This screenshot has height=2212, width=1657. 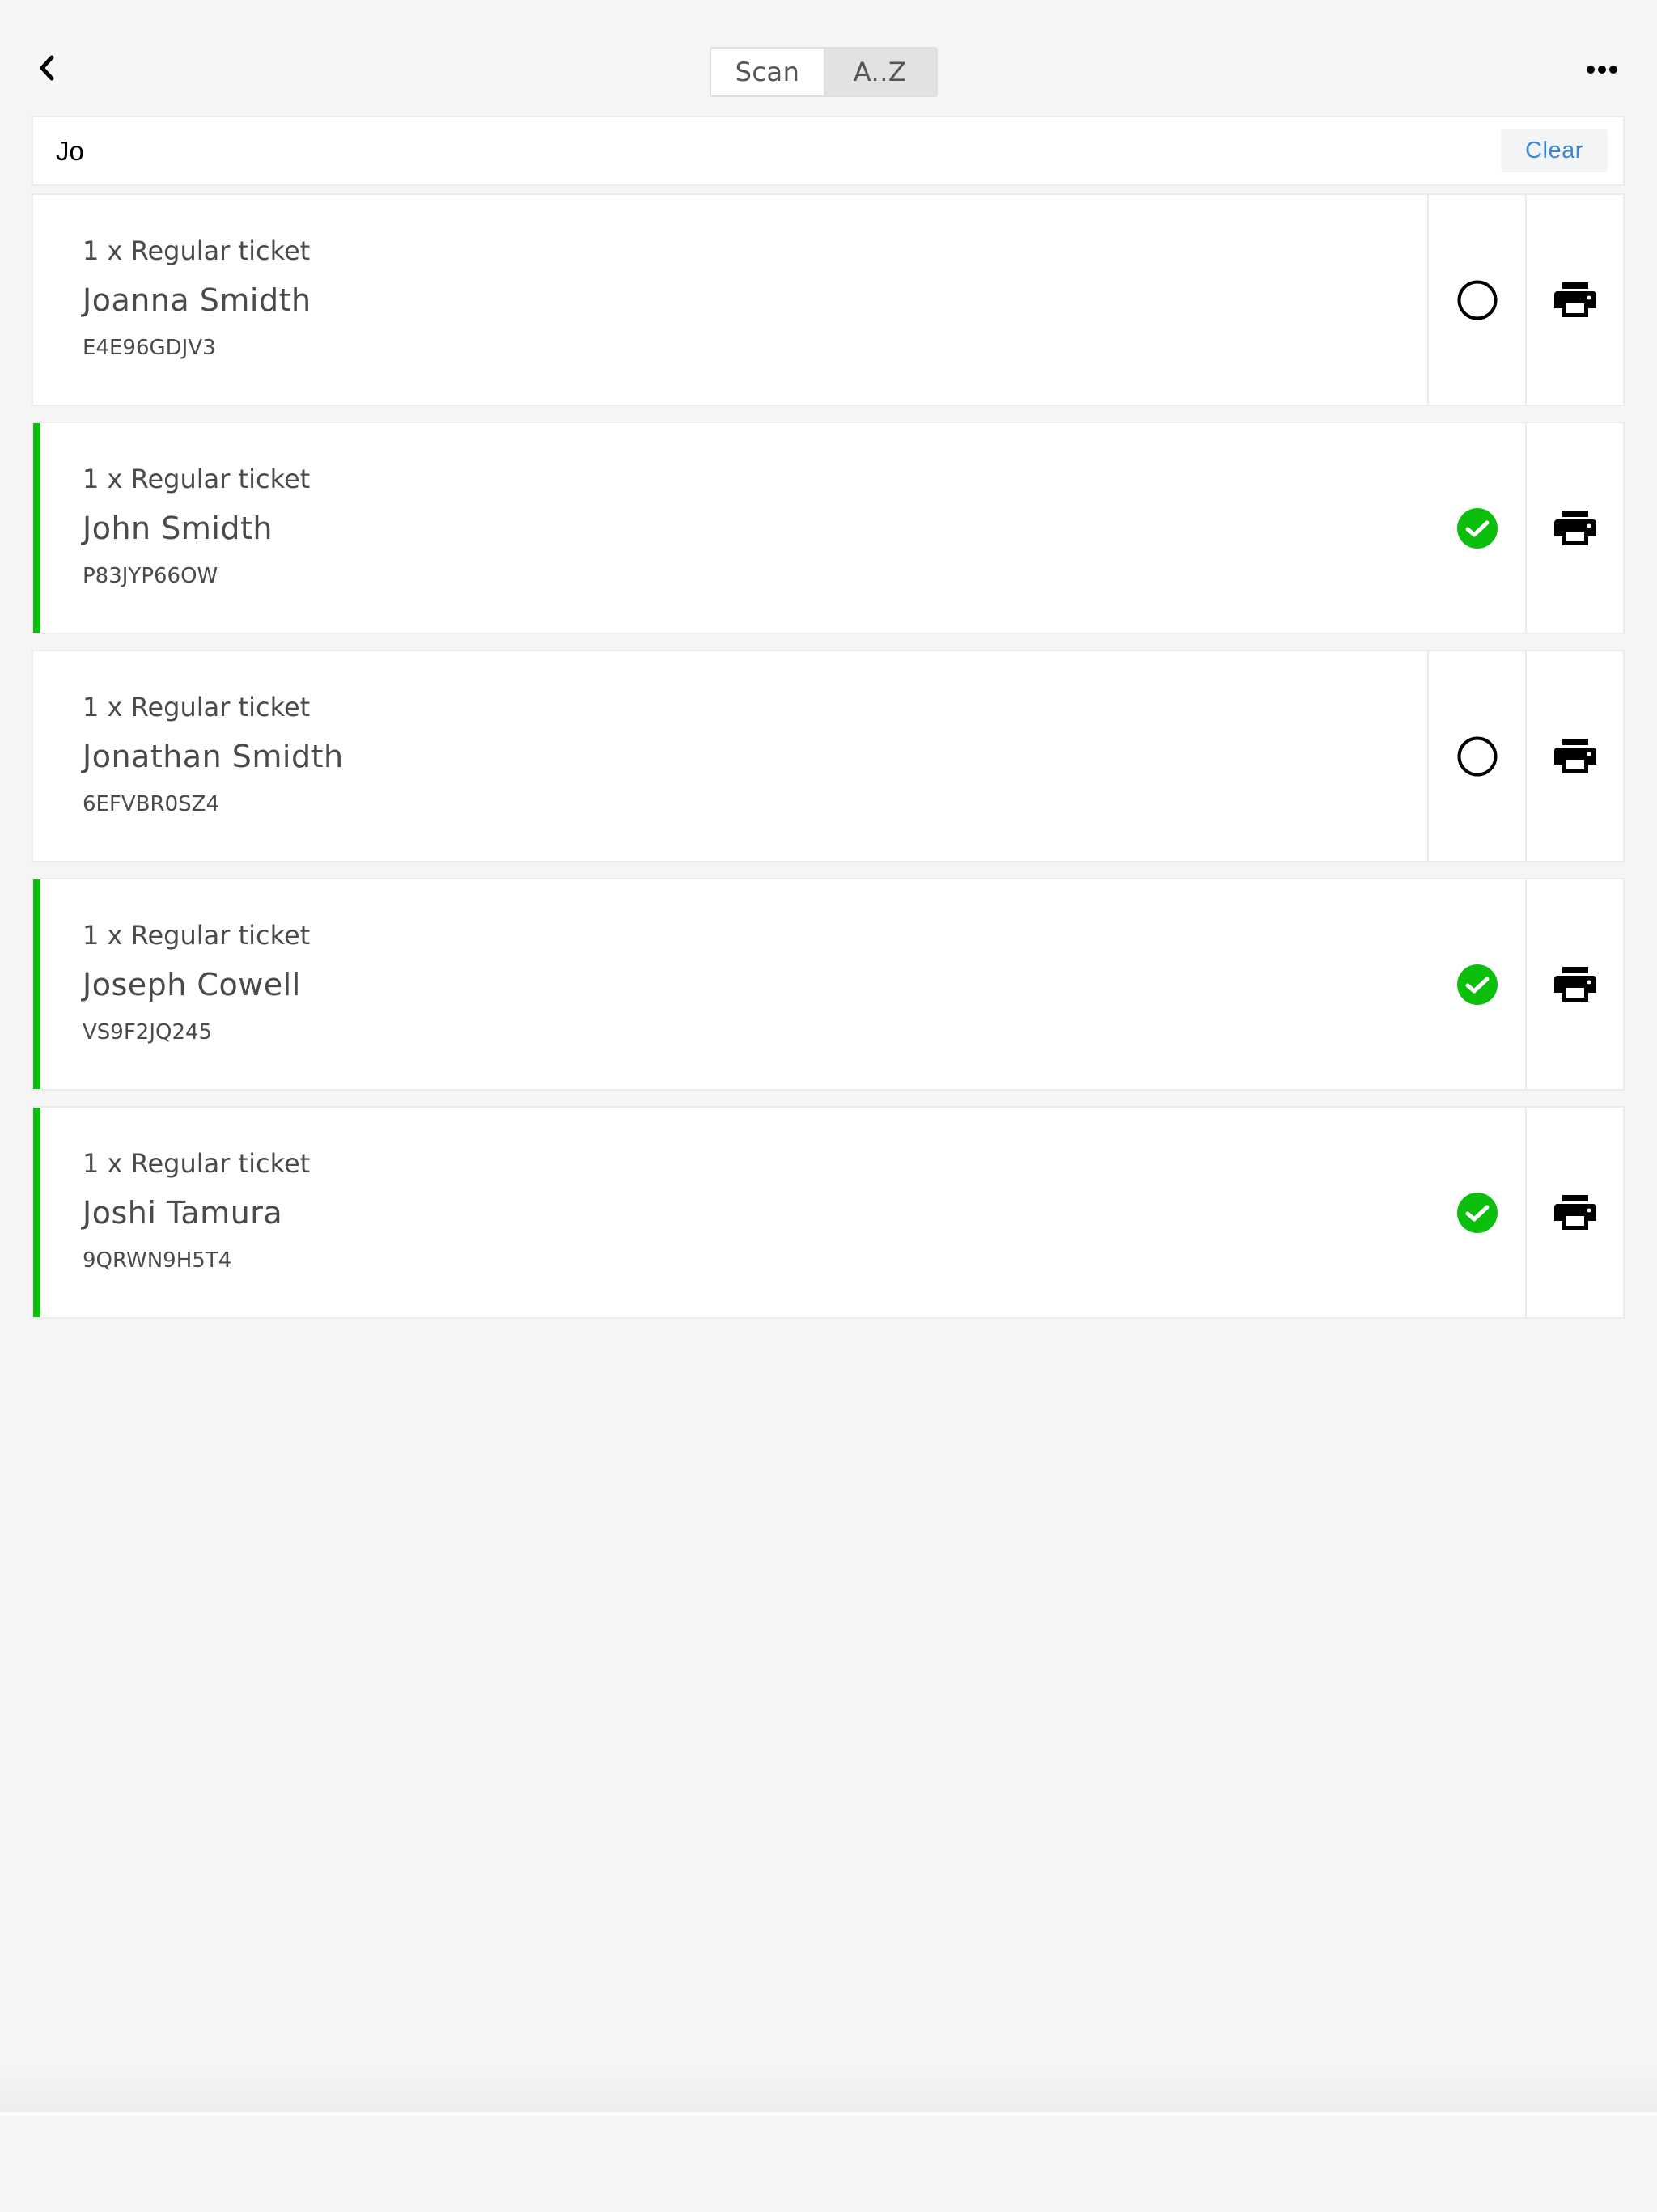 I want to click on ticket-code: P83JYP66OW, so click(x=150, y=576).